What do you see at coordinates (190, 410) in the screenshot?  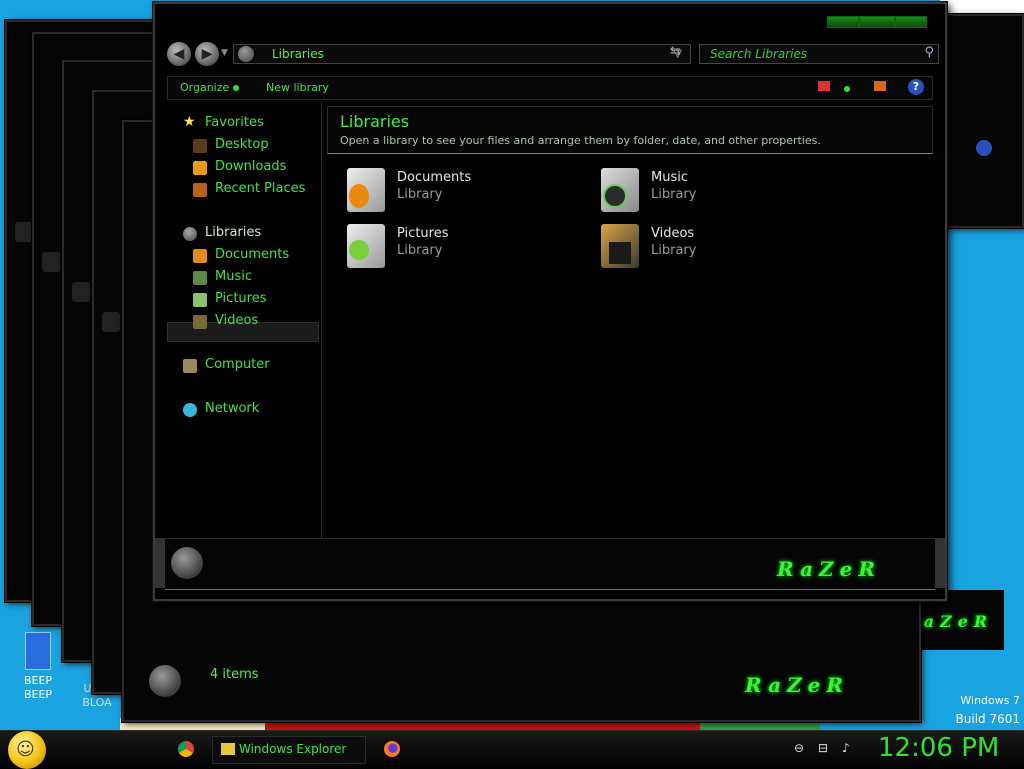 I see `network-icon` at bounding box center [190, 410].